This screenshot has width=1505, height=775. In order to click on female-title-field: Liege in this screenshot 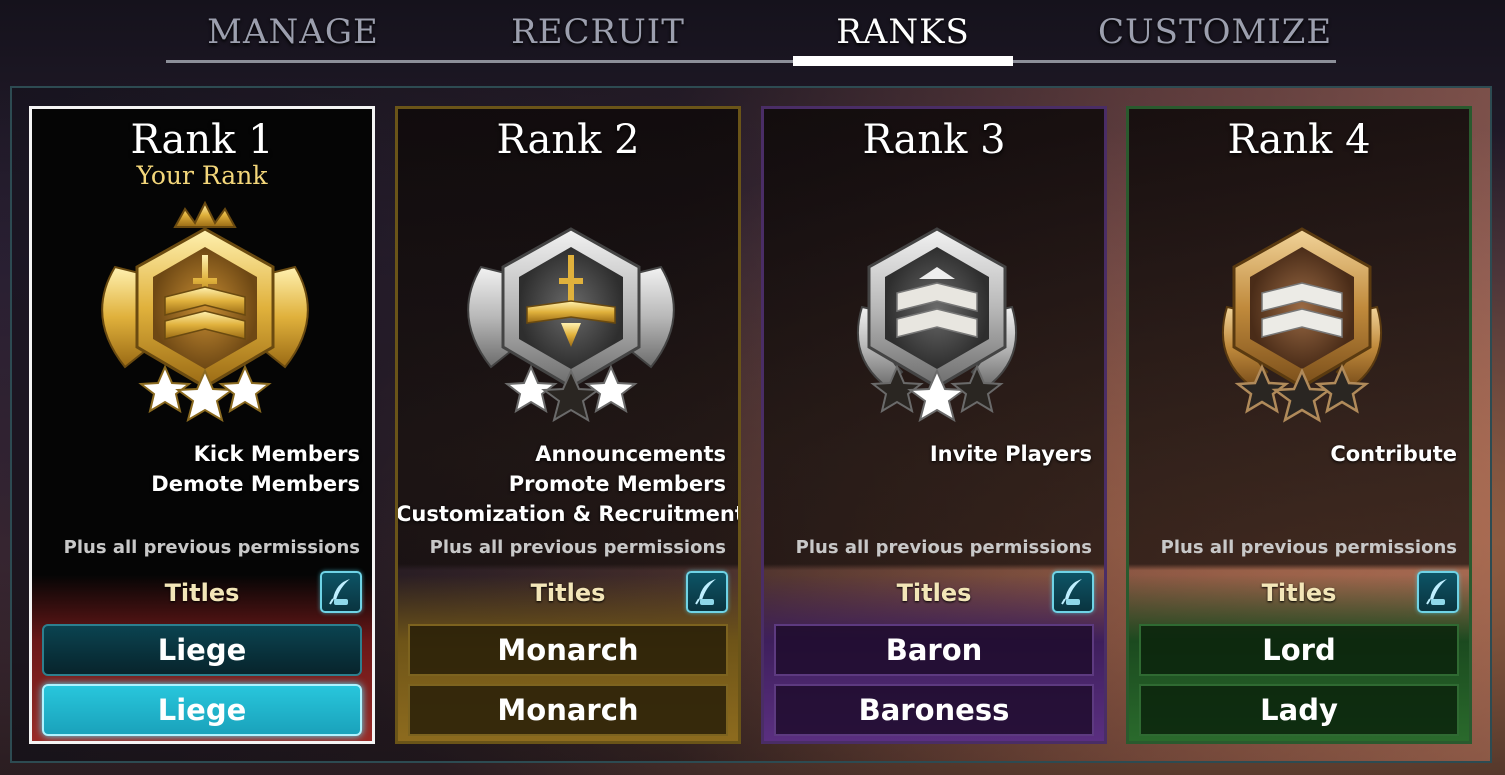, I will do `click(202, 710)`.